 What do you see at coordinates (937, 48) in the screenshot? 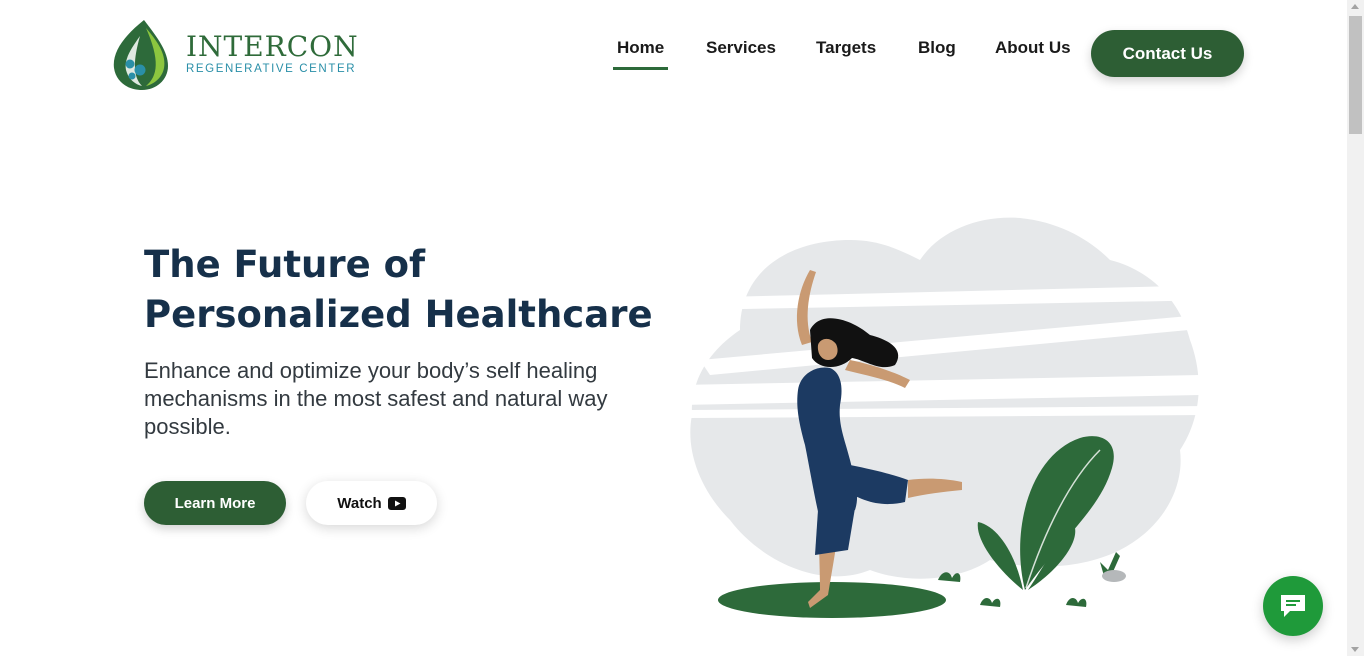
I see `nav-item-blog: Blog` at bounding box center [937, 48].